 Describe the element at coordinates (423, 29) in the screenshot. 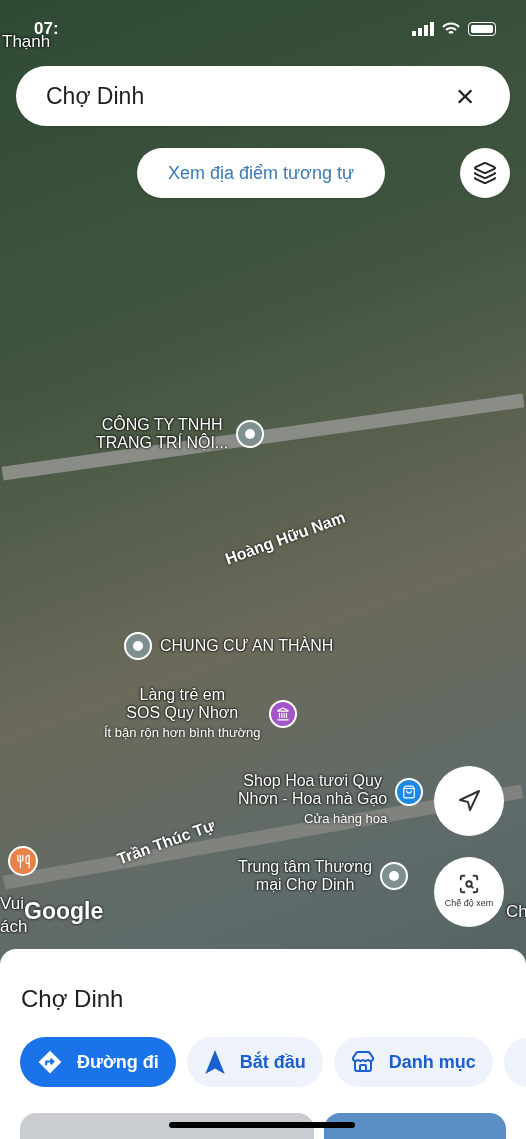

I see `signal-icon` at that location.